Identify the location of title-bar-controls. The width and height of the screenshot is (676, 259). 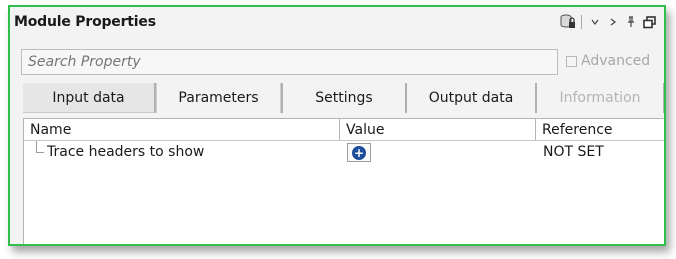
(608, 22).